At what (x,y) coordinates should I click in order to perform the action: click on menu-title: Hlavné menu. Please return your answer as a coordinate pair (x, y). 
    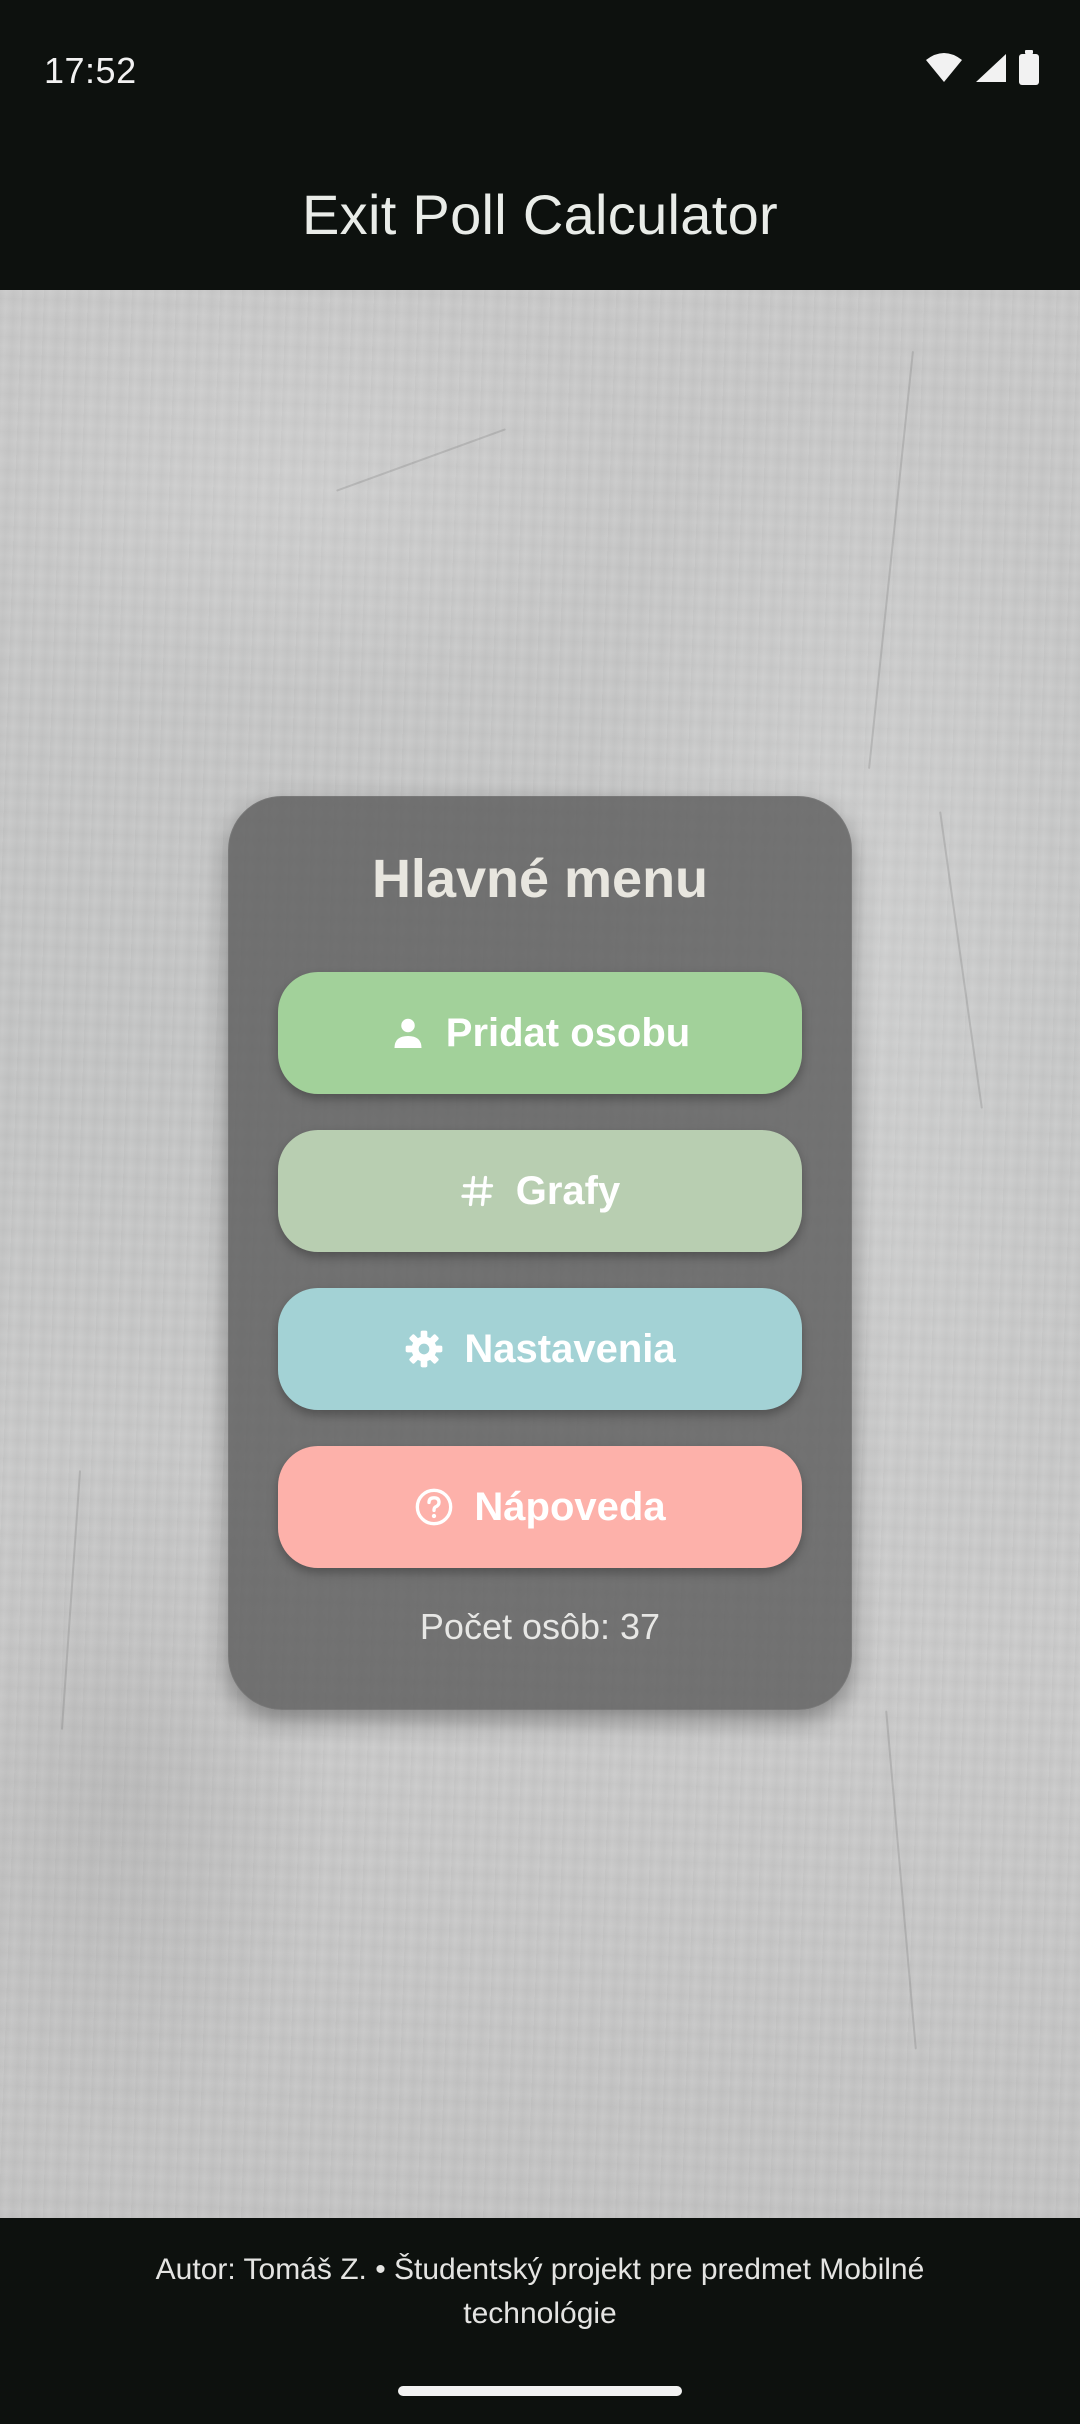
    Looking at the image, I should click on (540, 879).